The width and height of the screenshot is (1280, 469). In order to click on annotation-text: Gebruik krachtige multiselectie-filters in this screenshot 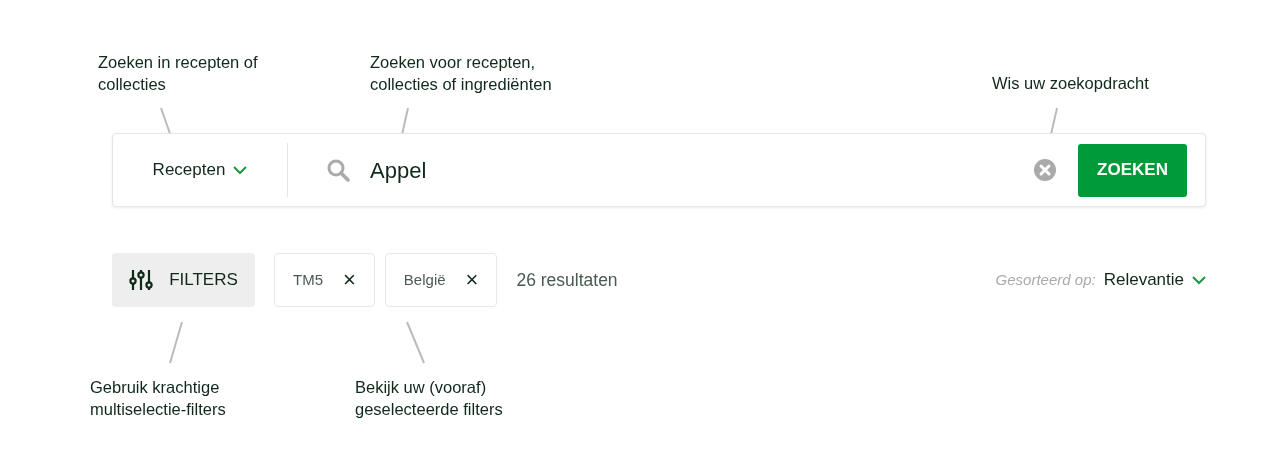, I will do `click(158, 398)`.